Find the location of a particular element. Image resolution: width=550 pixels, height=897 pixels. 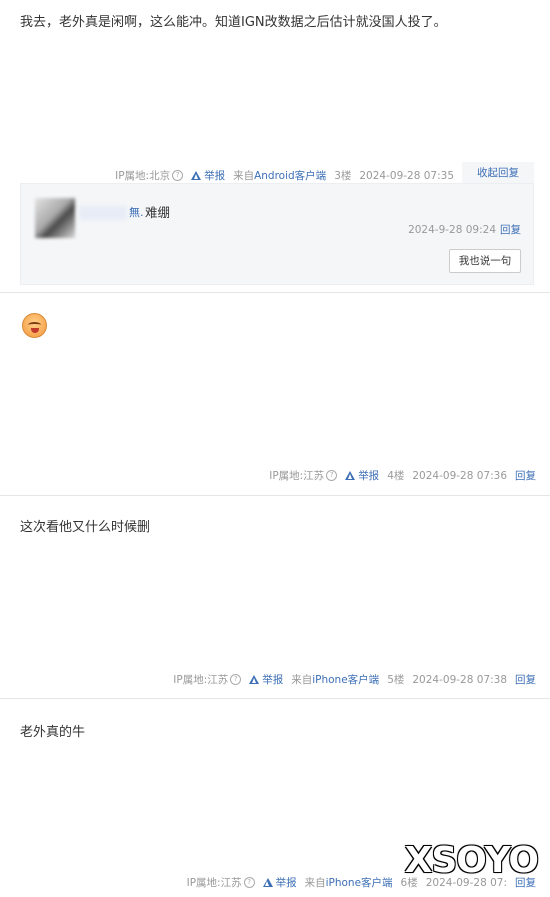

floor-number: 4楼 is located at coordinates (396, 476).